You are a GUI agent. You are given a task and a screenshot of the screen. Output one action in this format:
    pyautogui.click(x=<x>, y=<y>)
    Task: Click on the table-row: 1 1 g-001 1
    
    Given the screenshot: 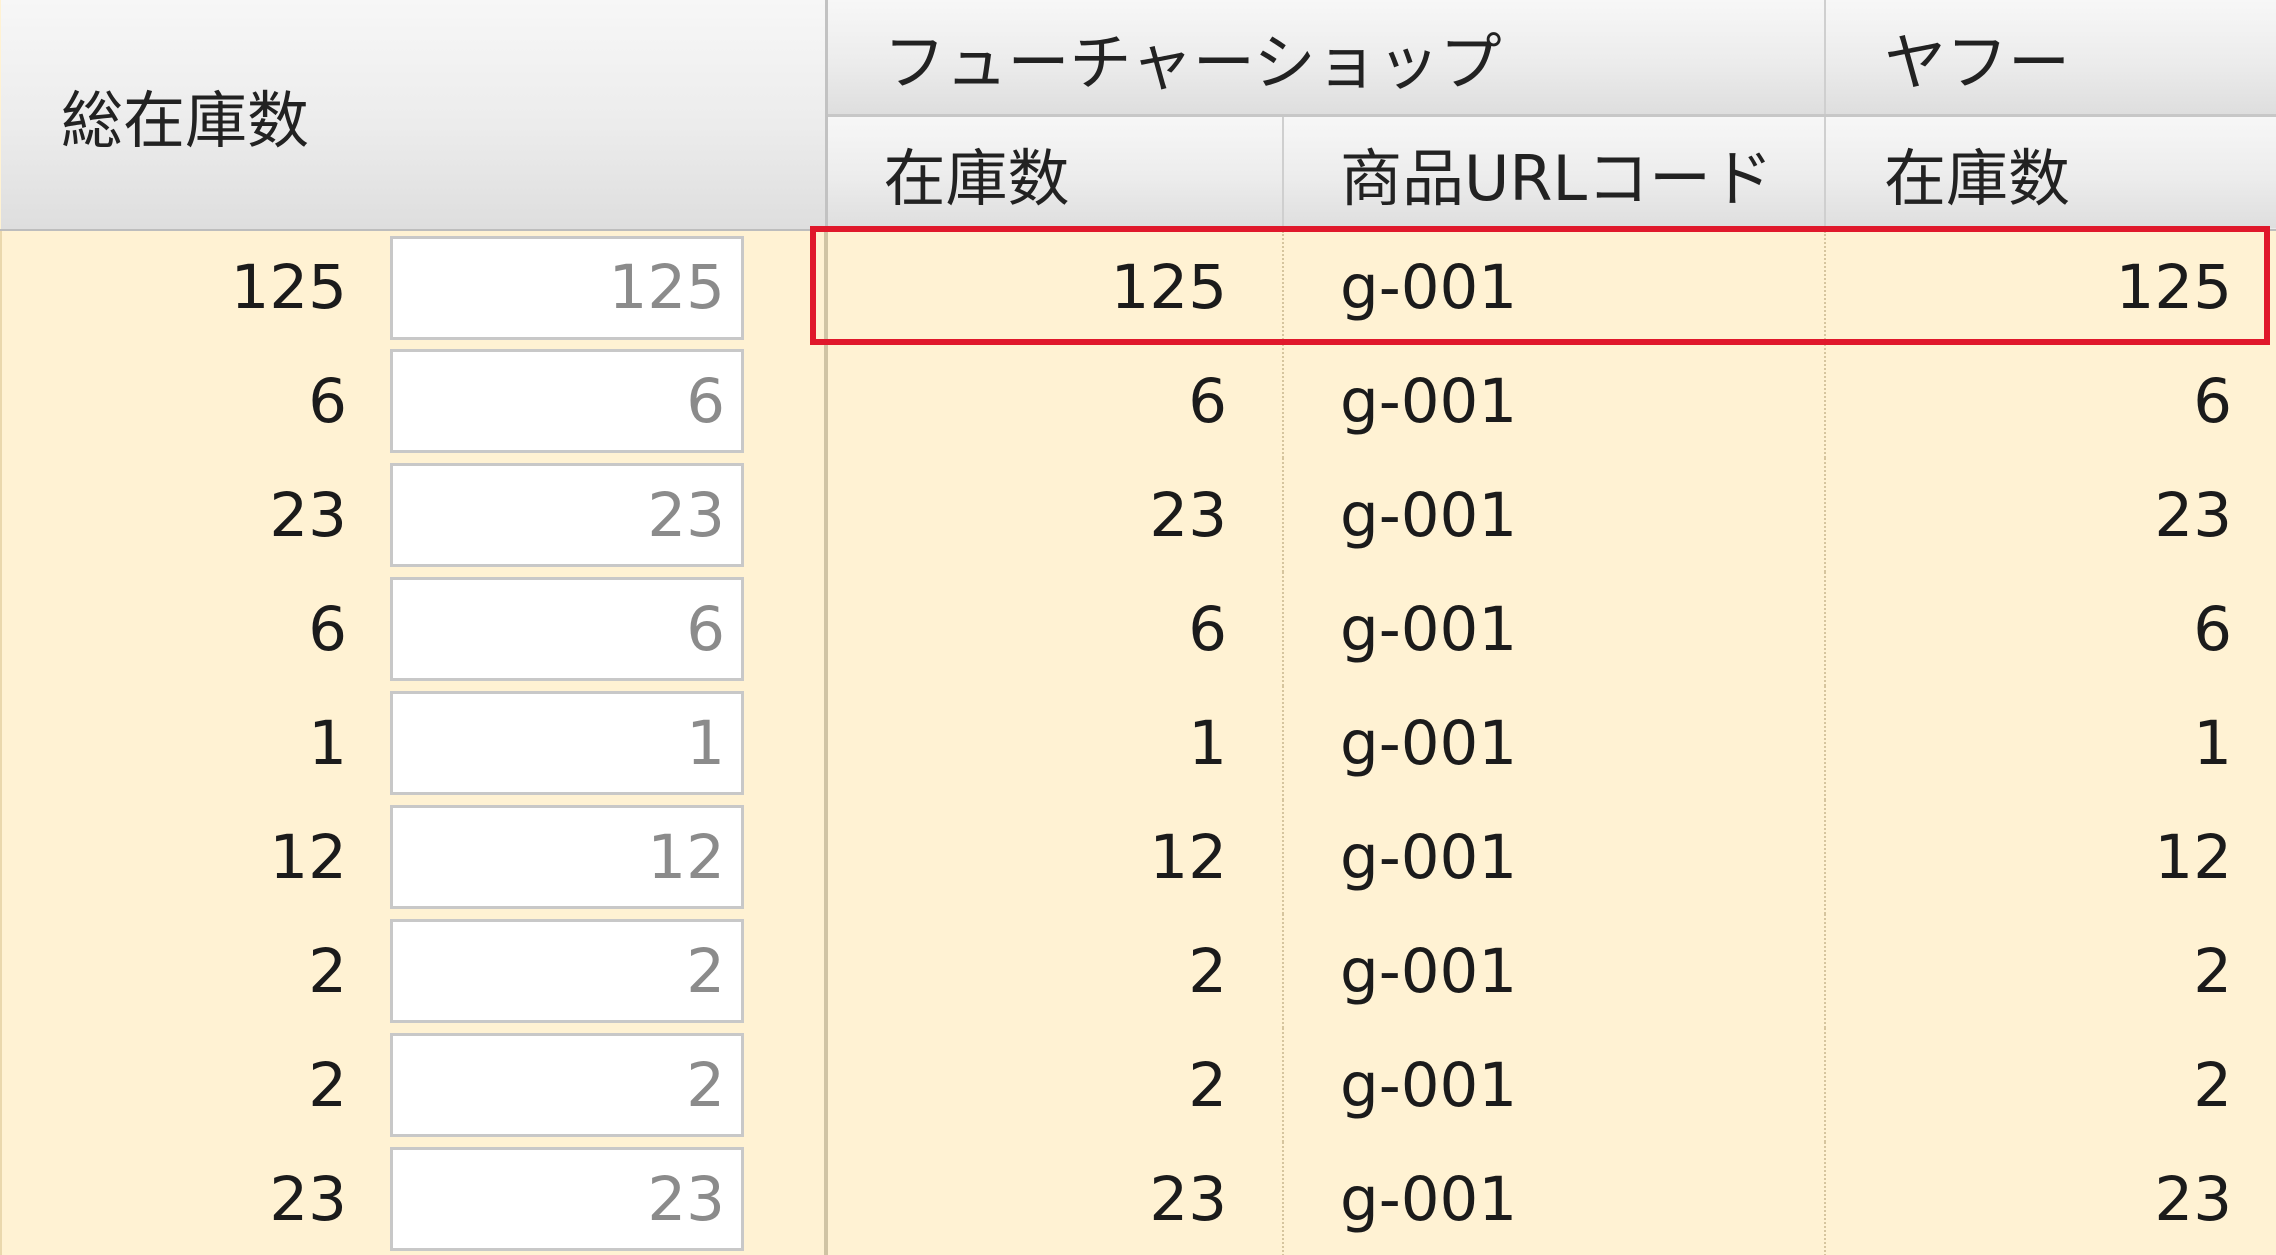 What is the action you would take?
    pyautogui.click(x=1138, y=743)
    